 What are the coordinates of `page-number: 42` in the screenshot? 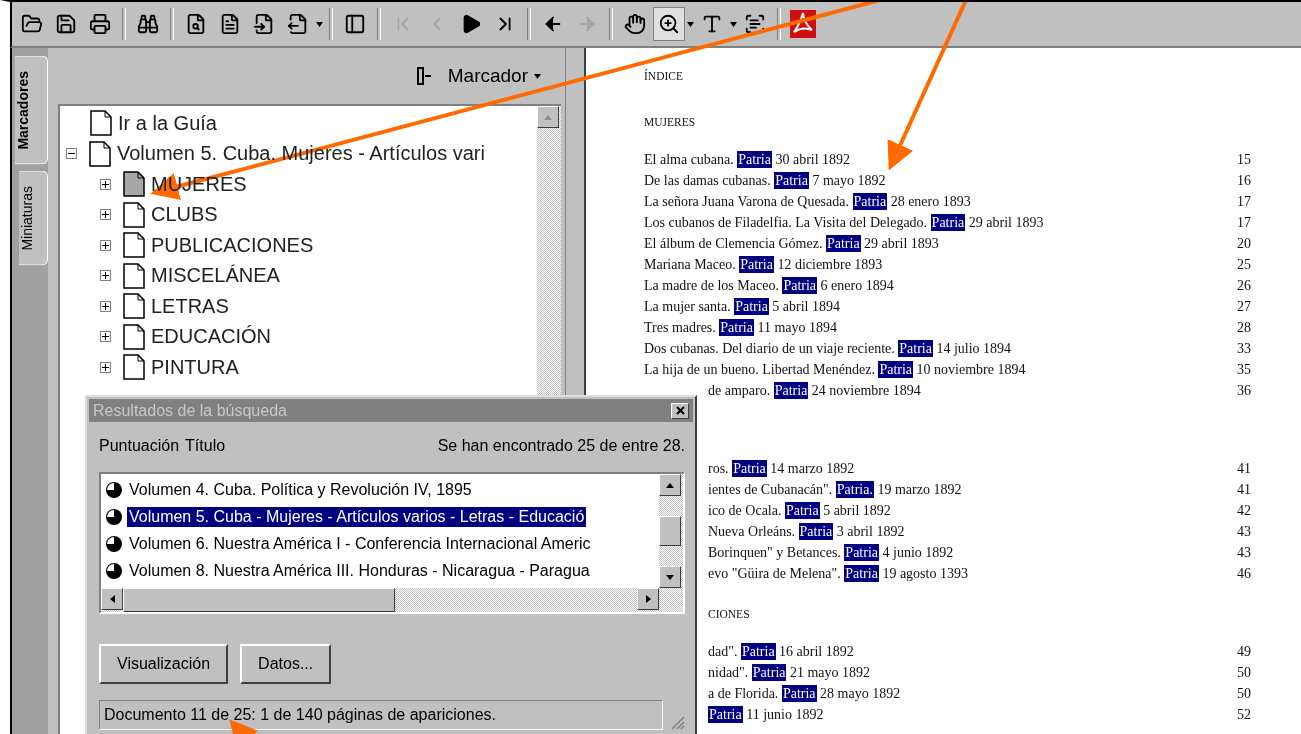 It's located at (1244, 511).